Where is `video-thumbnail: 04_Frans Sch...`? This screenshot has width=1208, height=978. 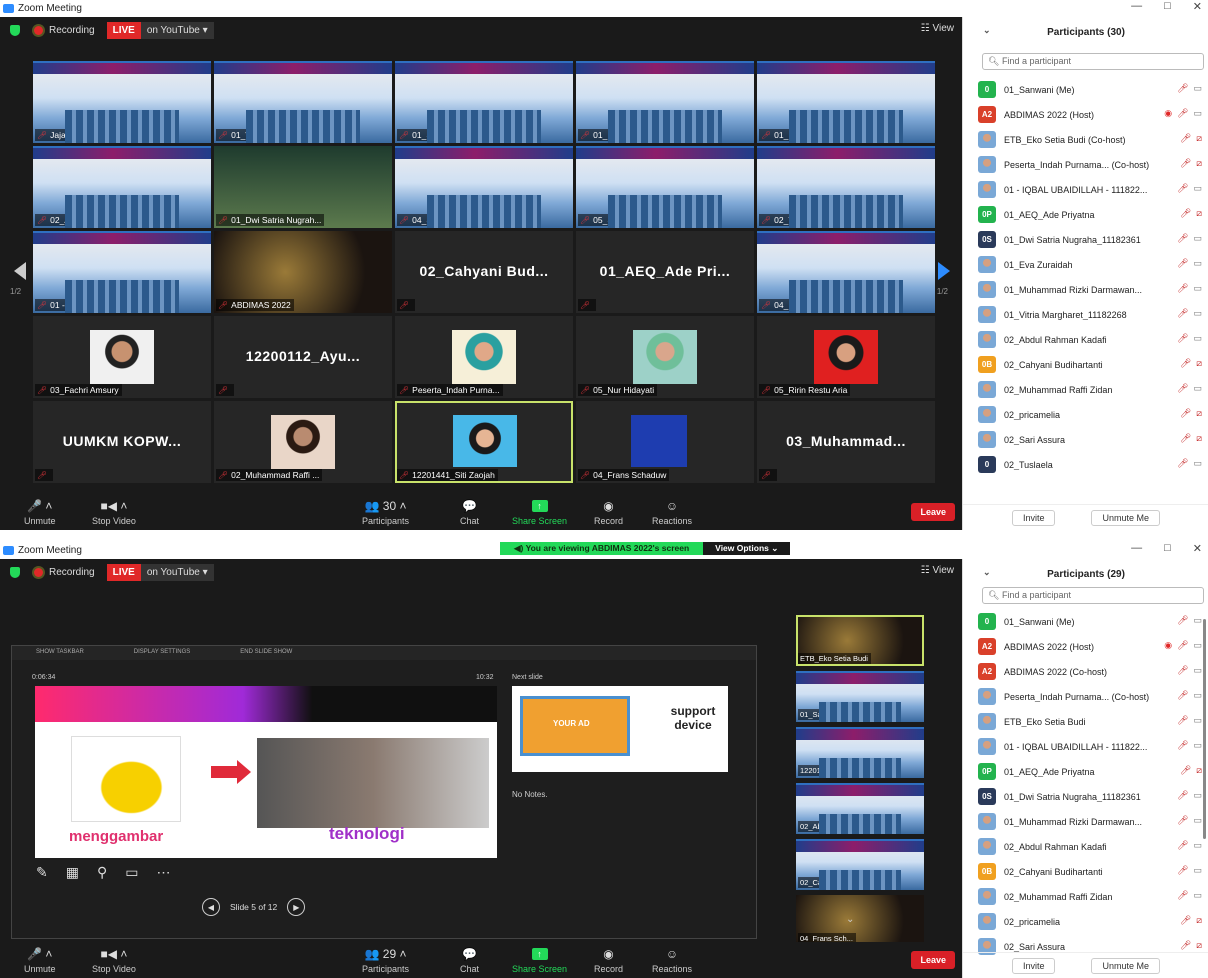 video-thumbnail: 04_Frans Sch... is located at coordinates (860, 920).